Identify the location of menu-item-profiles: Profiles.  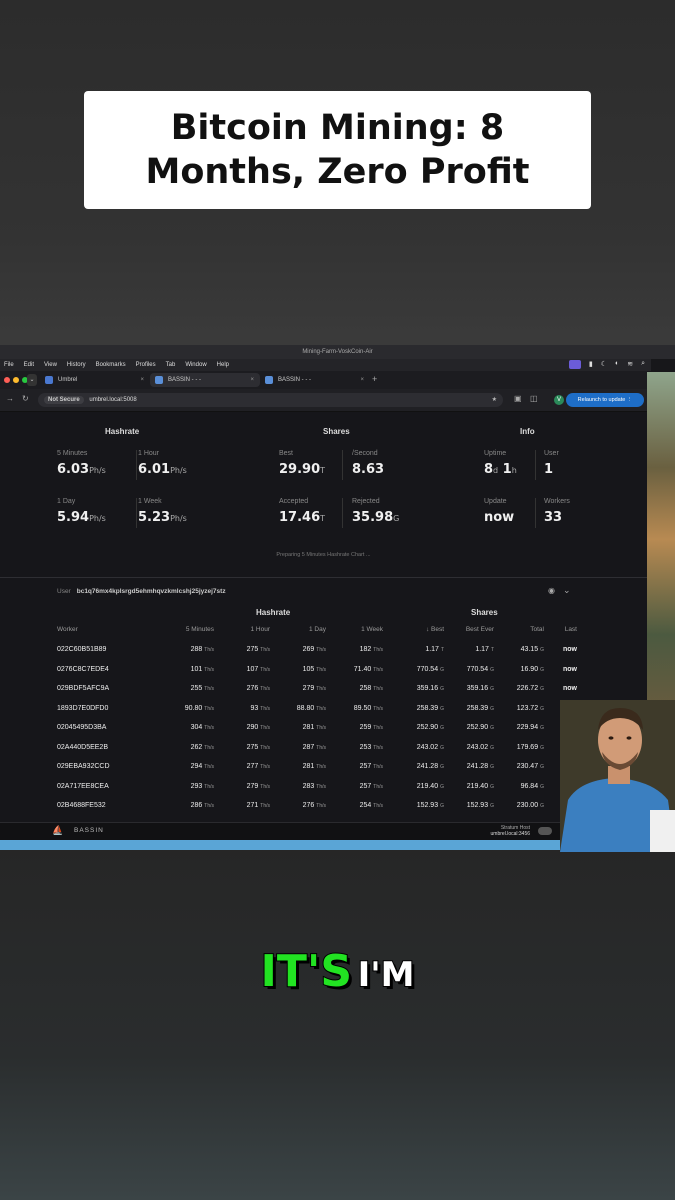
(146, 365).